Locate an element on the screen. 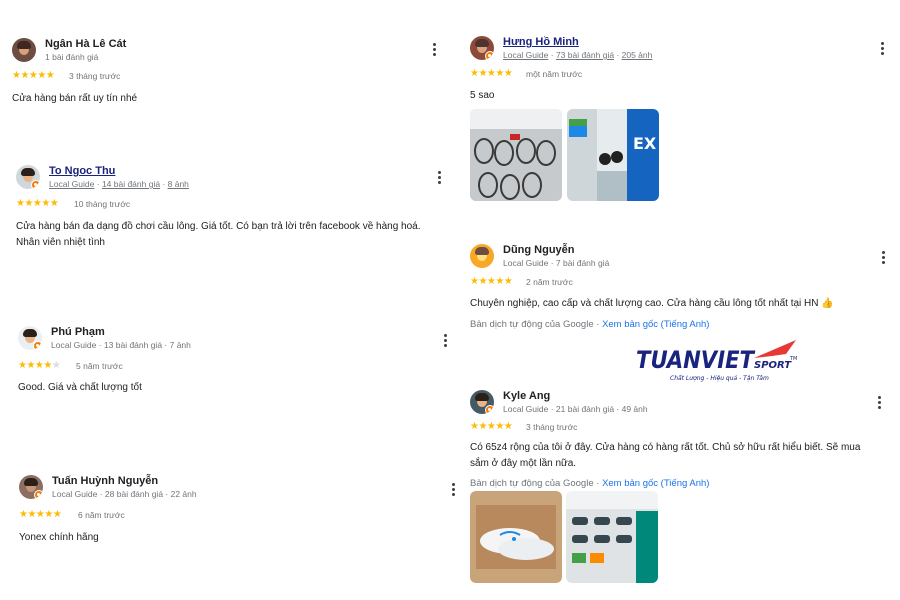  reviewer-meta: Local Guide · 14 bài đánh giá · 8 ảnh is located at coordinates (119, 184).